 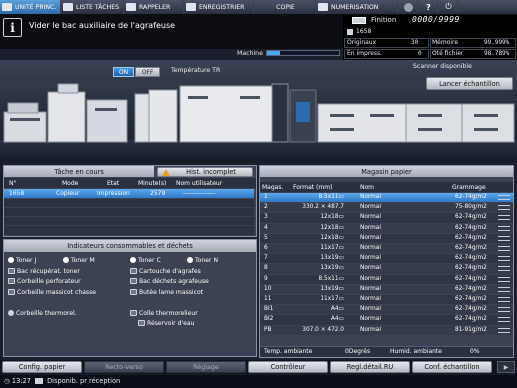 I want to click on tray-row: PB 307.0 × 472.0 Normal 81-91g/m2, so click(x=386, y=330).